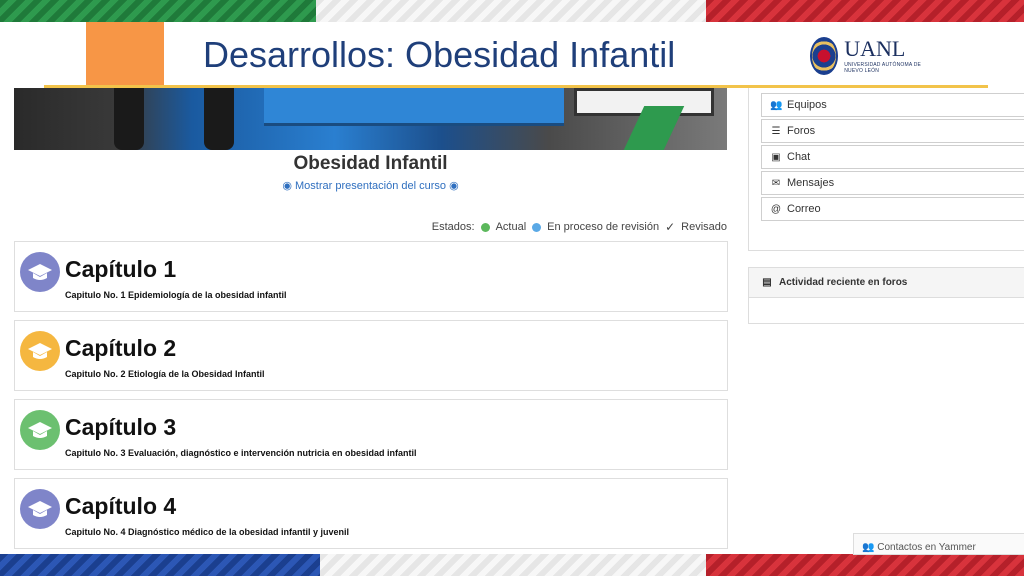  I want to click on logo-subtitle: UNIVERSIDAD AUTÓNOMA DE NUEVO LEÓN, so click(883, 68).